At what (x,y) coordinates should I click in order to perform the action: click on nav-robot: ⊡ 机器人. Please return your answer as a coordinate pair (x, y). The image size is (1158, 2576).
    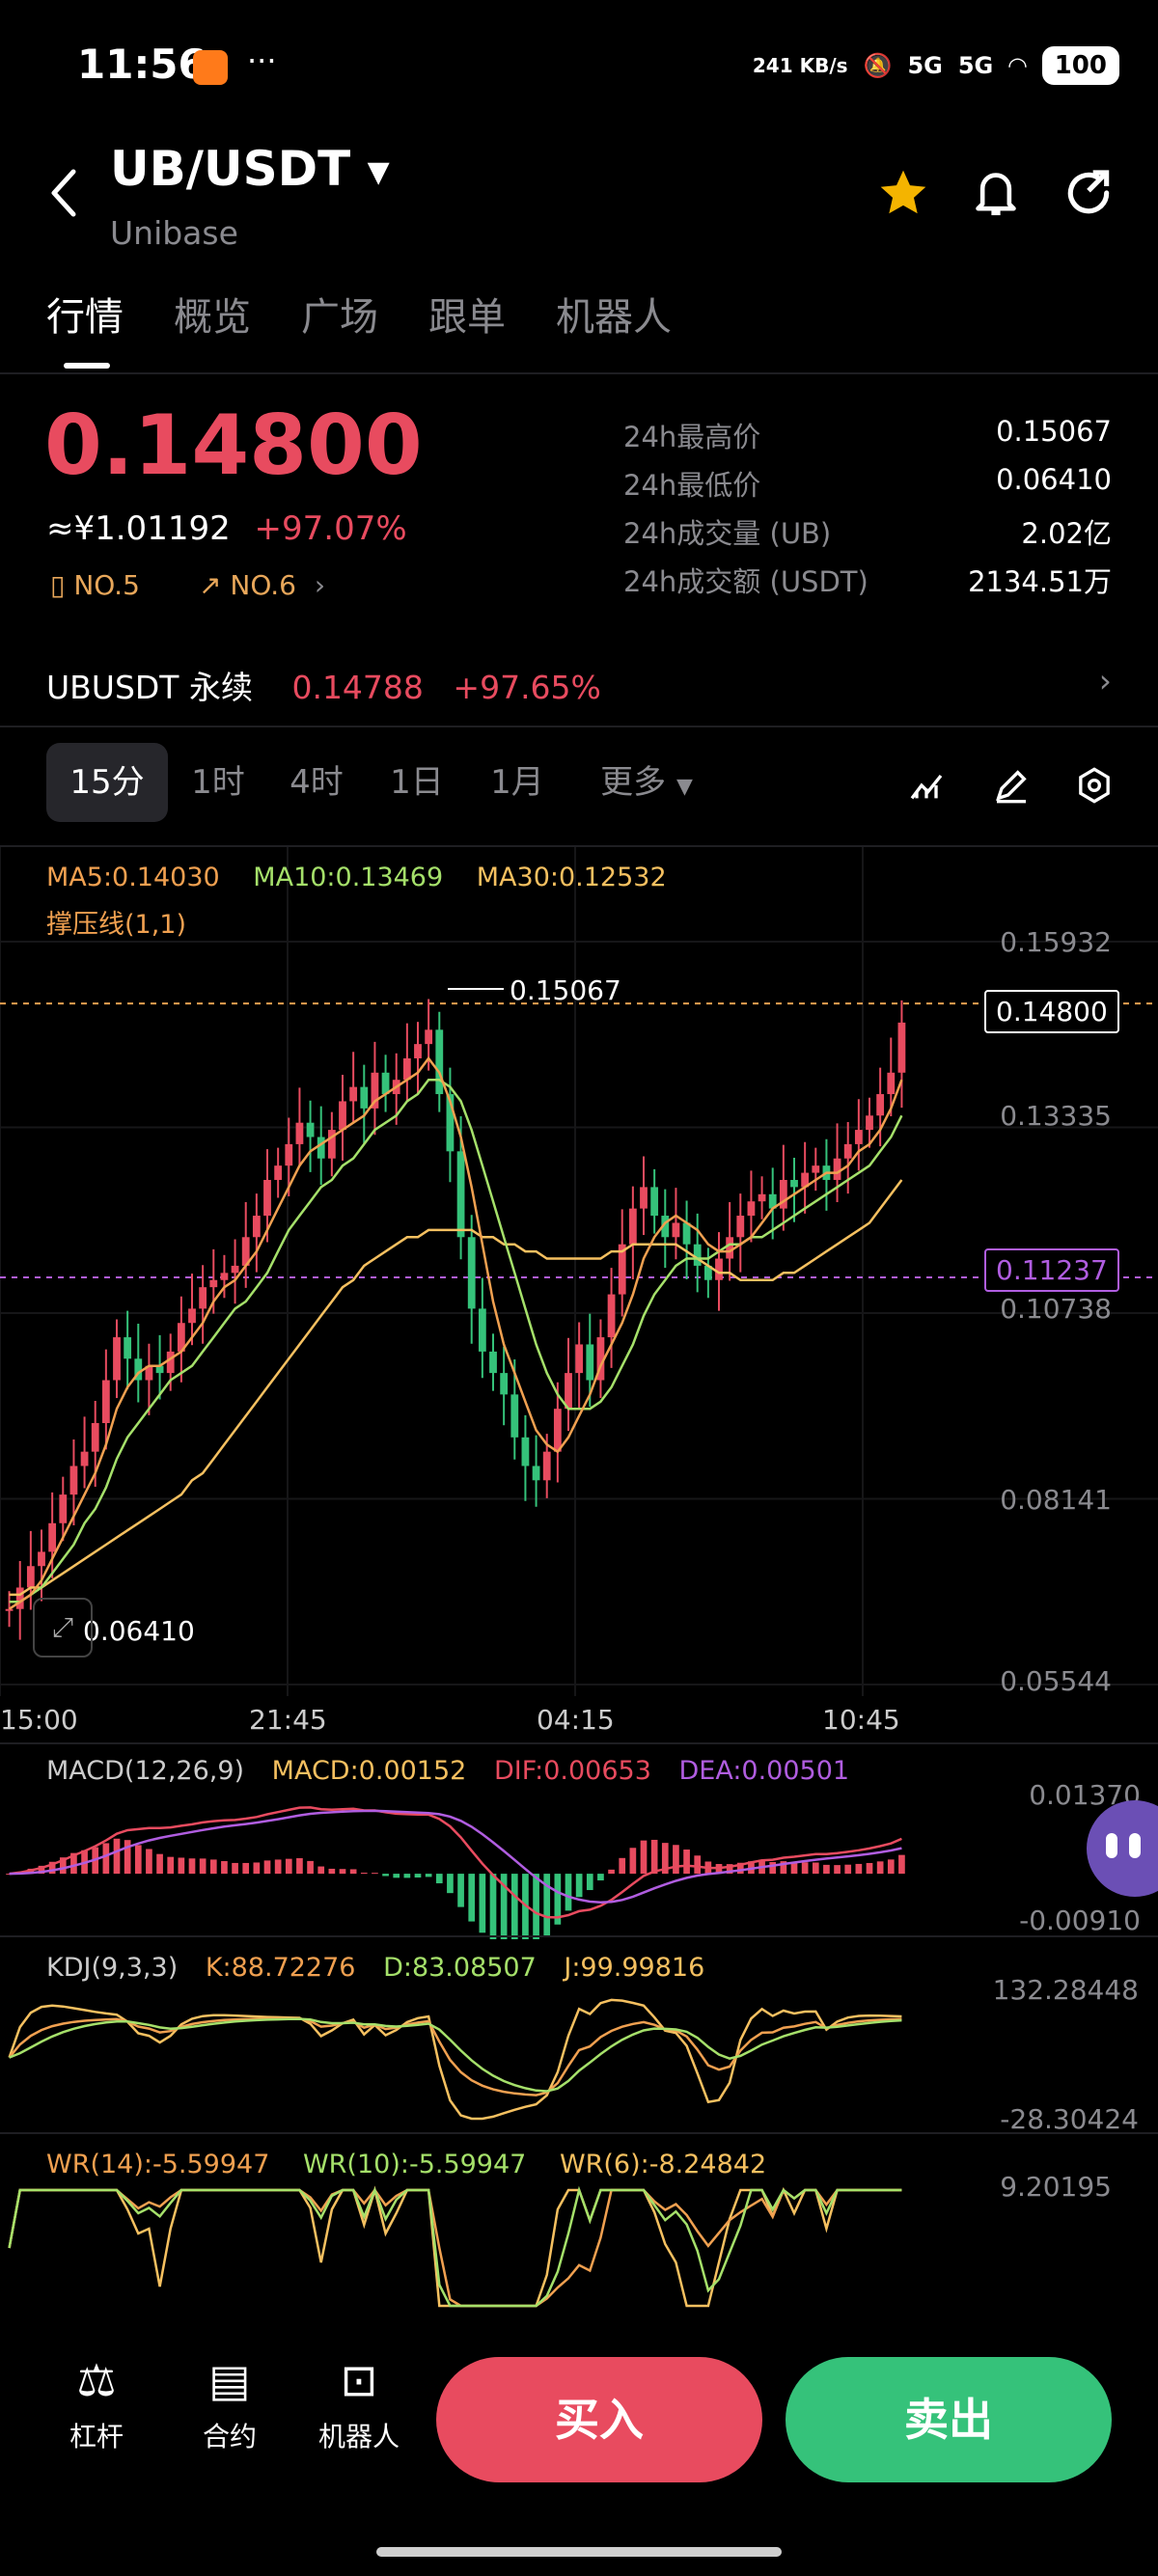
    Looking at the image, I should click on (359, 2404).